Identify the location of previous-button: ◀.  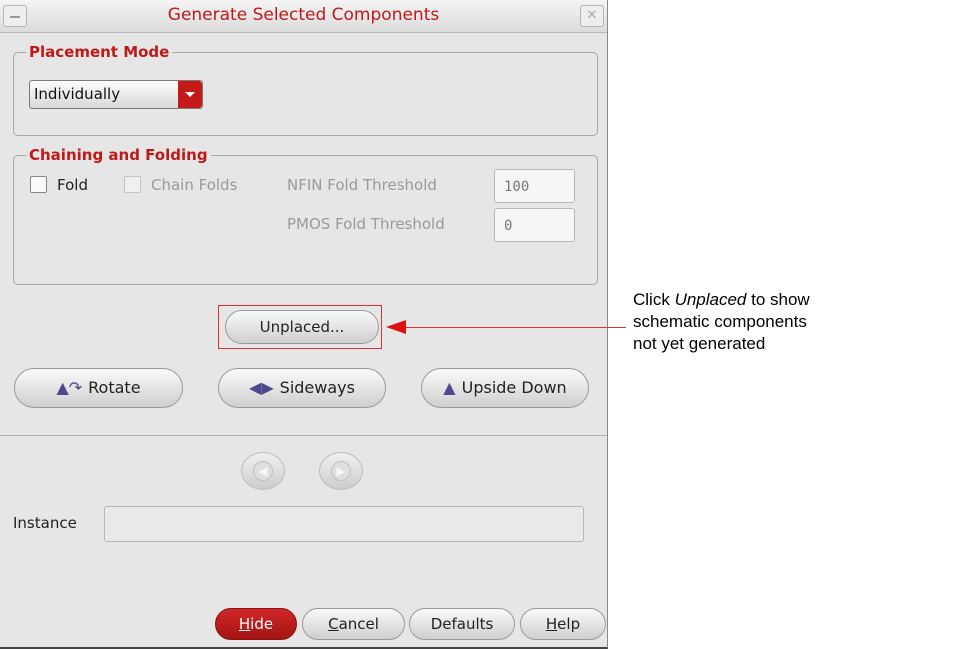
(263, 471).